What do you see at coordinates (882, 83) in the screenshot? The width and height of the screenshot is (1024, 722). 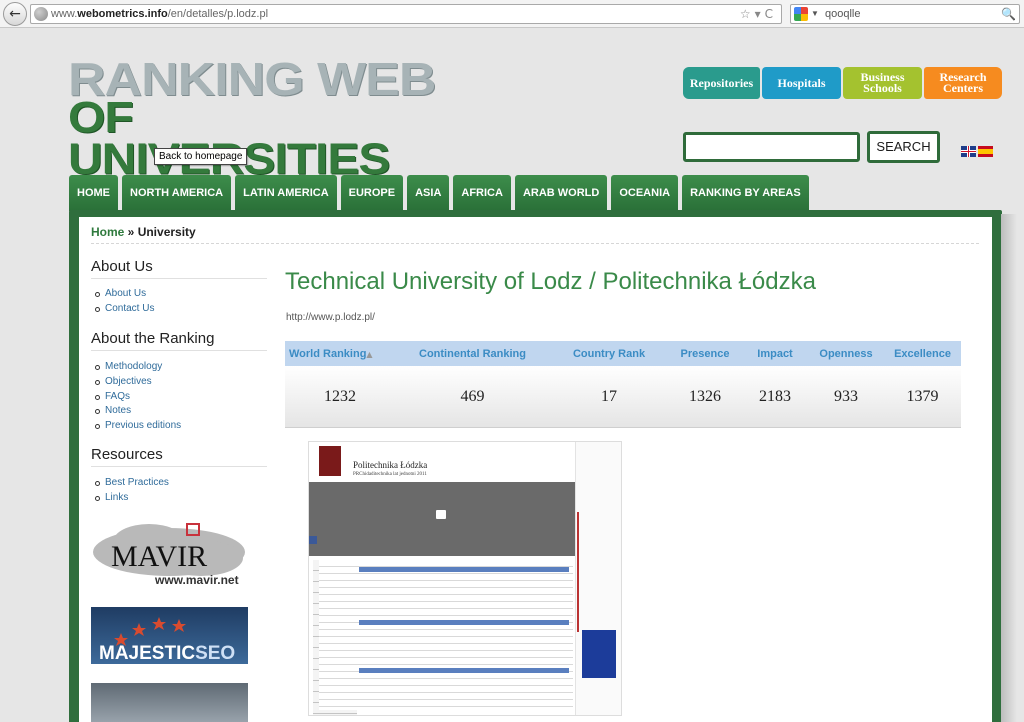 I see `business-schools-button: Business Schools` at bounding box center [882, 83].